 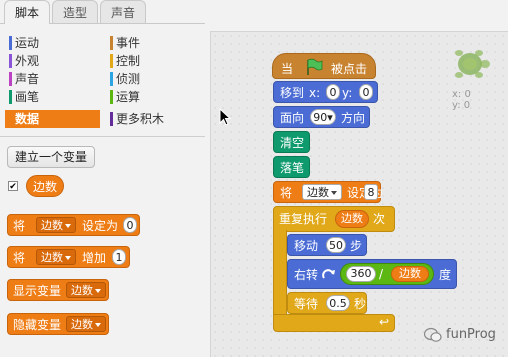 I want to click on block-text: 清空, so click(x=292, y=143).